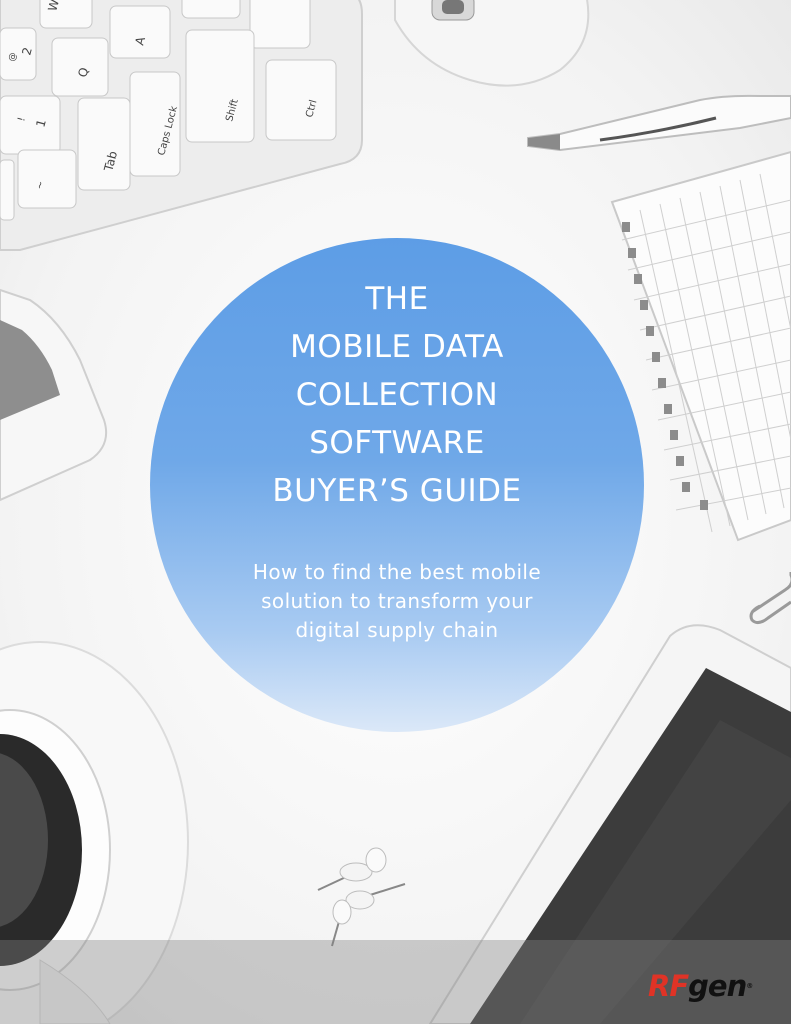 The width and height of the screenshot is (791, 1024). I want to click on logo-gen: gen, so click(717, 986).